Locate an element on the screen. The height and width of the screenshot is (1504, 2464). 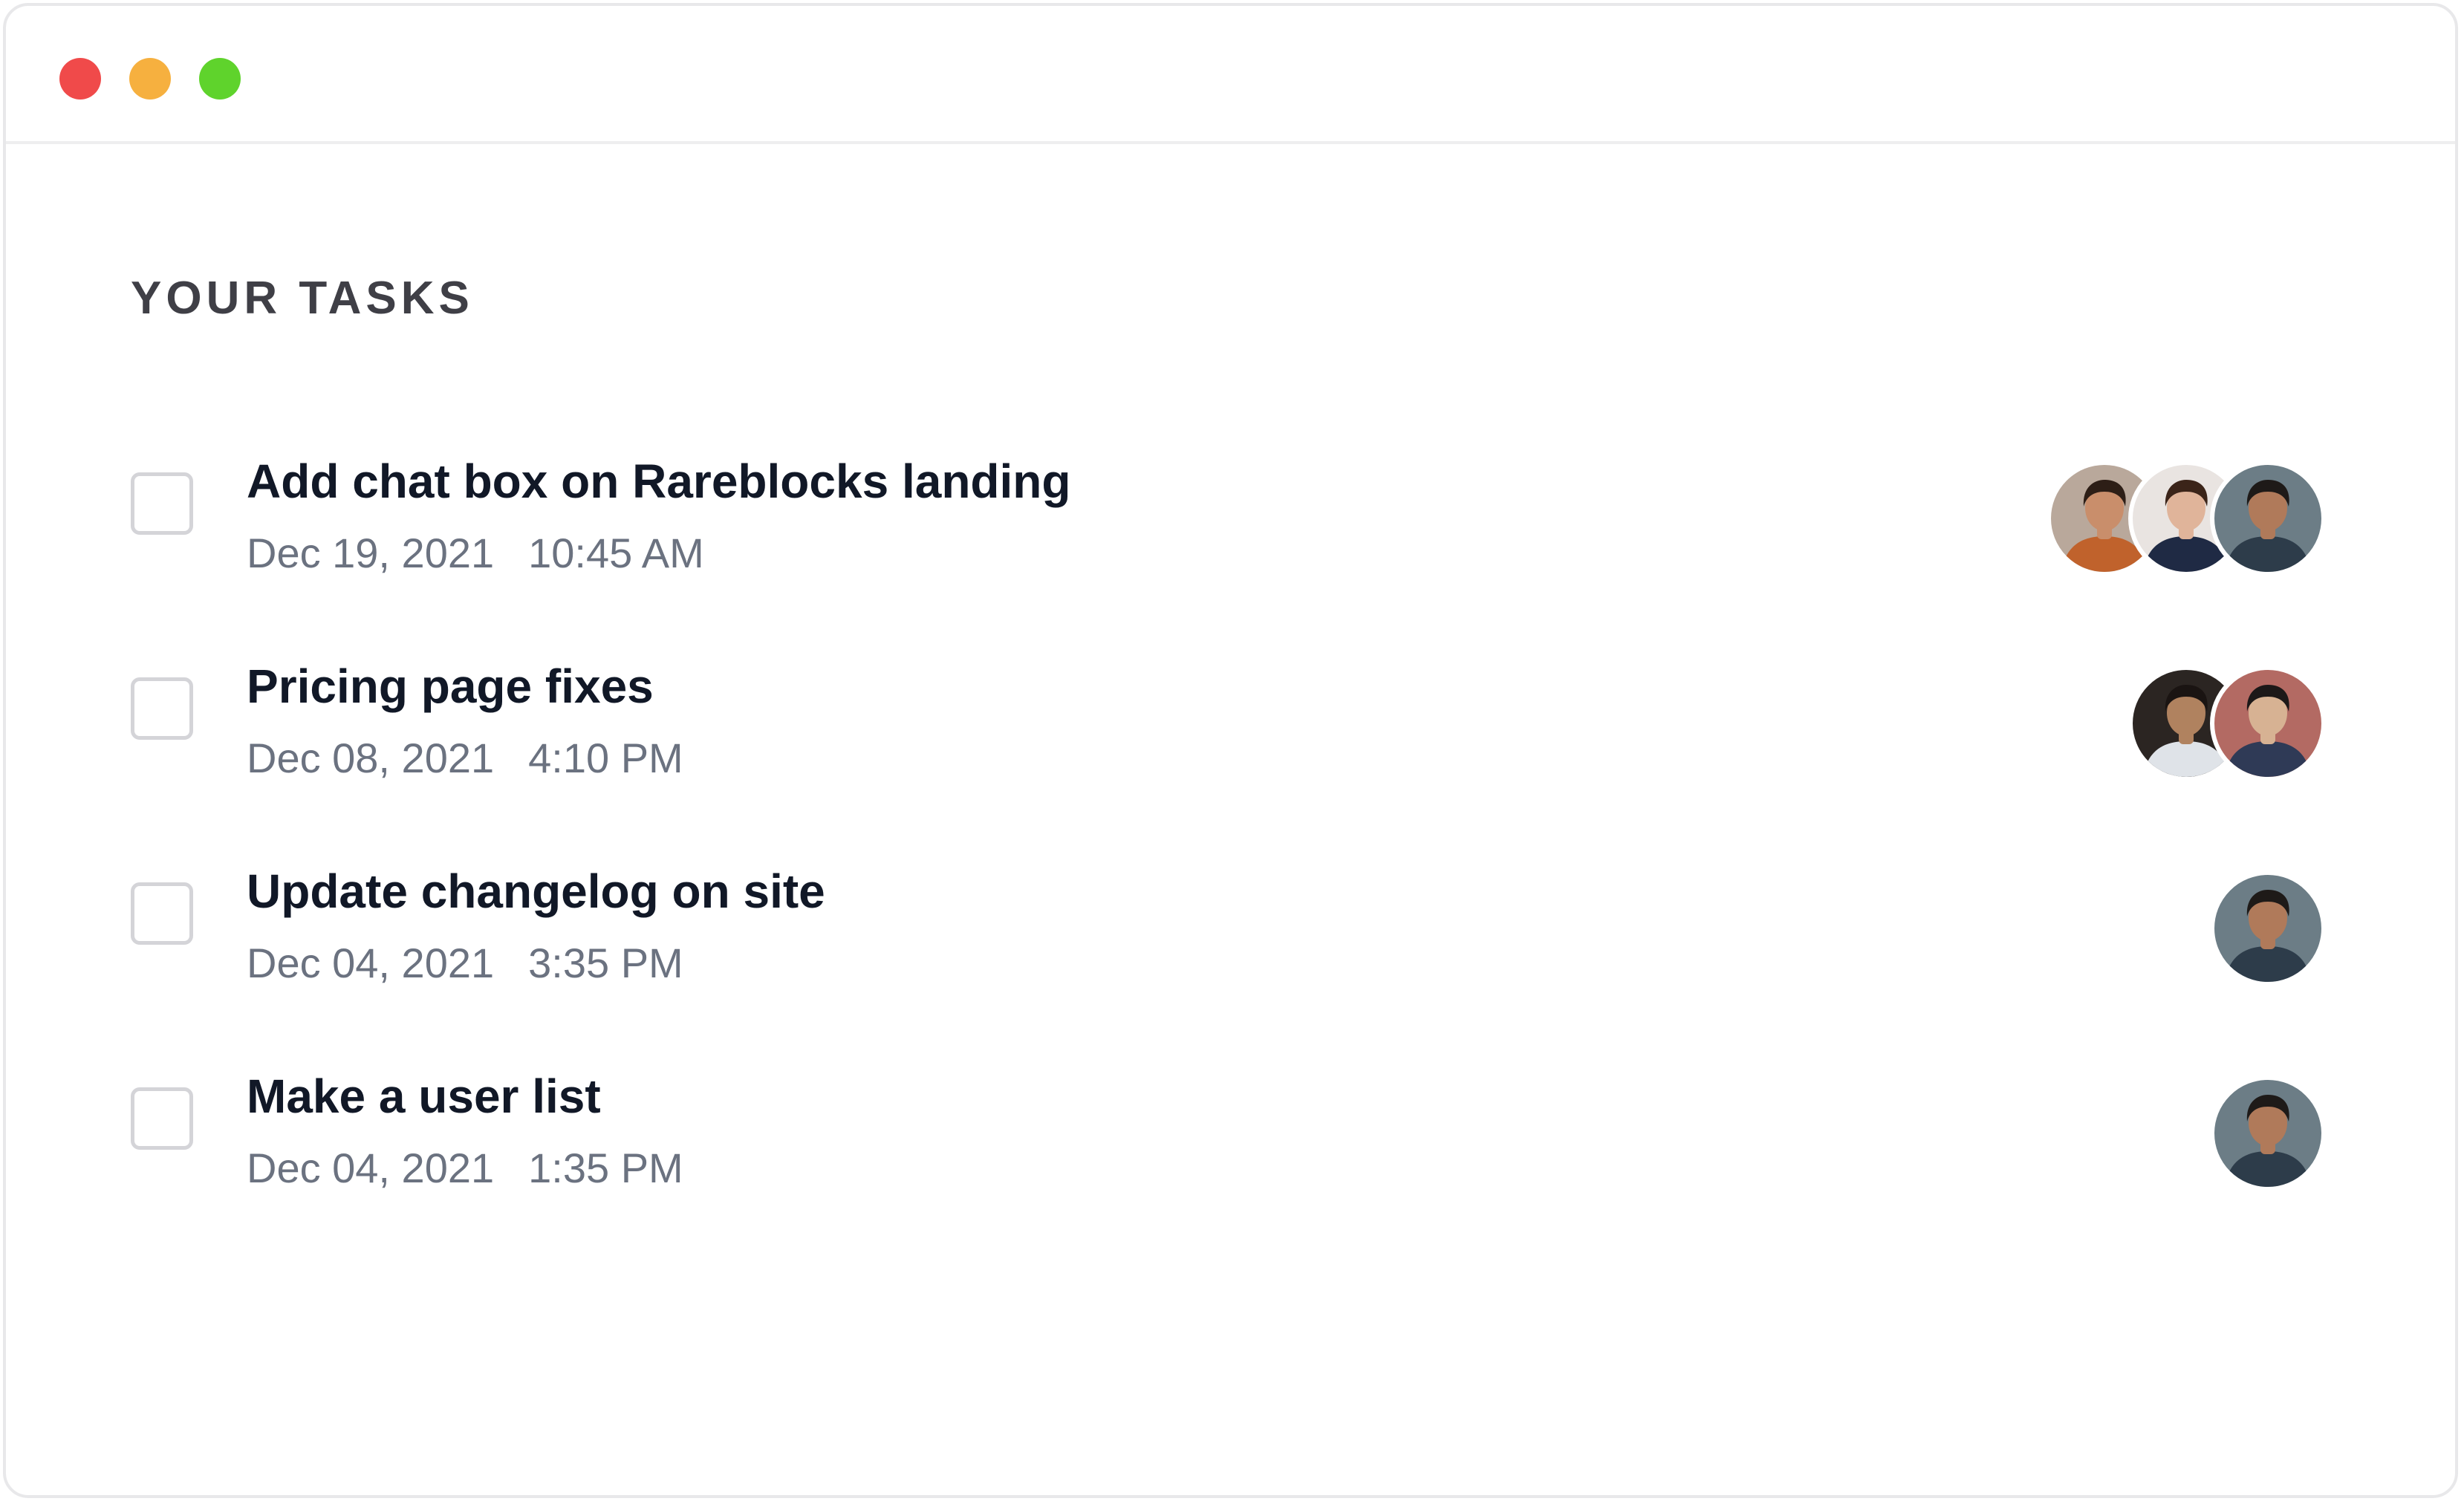
title-bar is located at coordinates (1230, 75).